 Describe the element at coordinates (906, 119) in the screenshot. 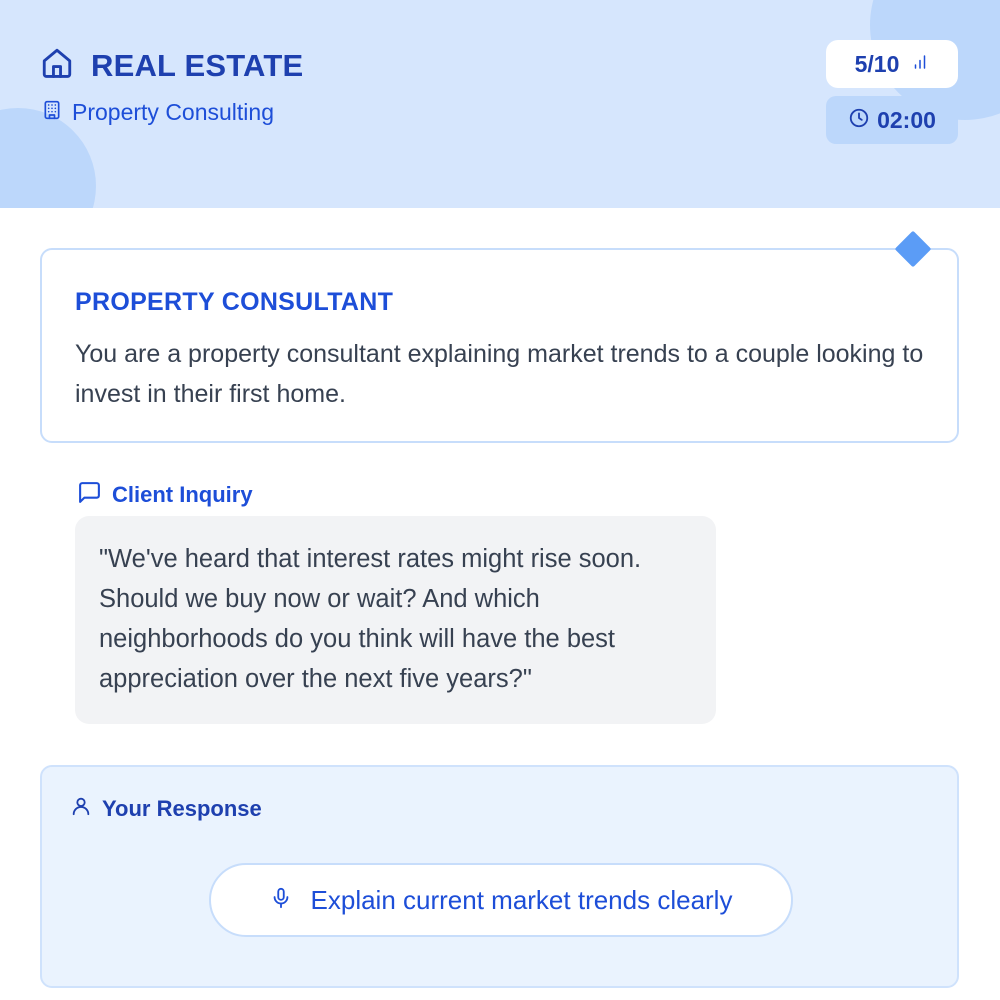

I see `timer-value: 02:00` at that location.